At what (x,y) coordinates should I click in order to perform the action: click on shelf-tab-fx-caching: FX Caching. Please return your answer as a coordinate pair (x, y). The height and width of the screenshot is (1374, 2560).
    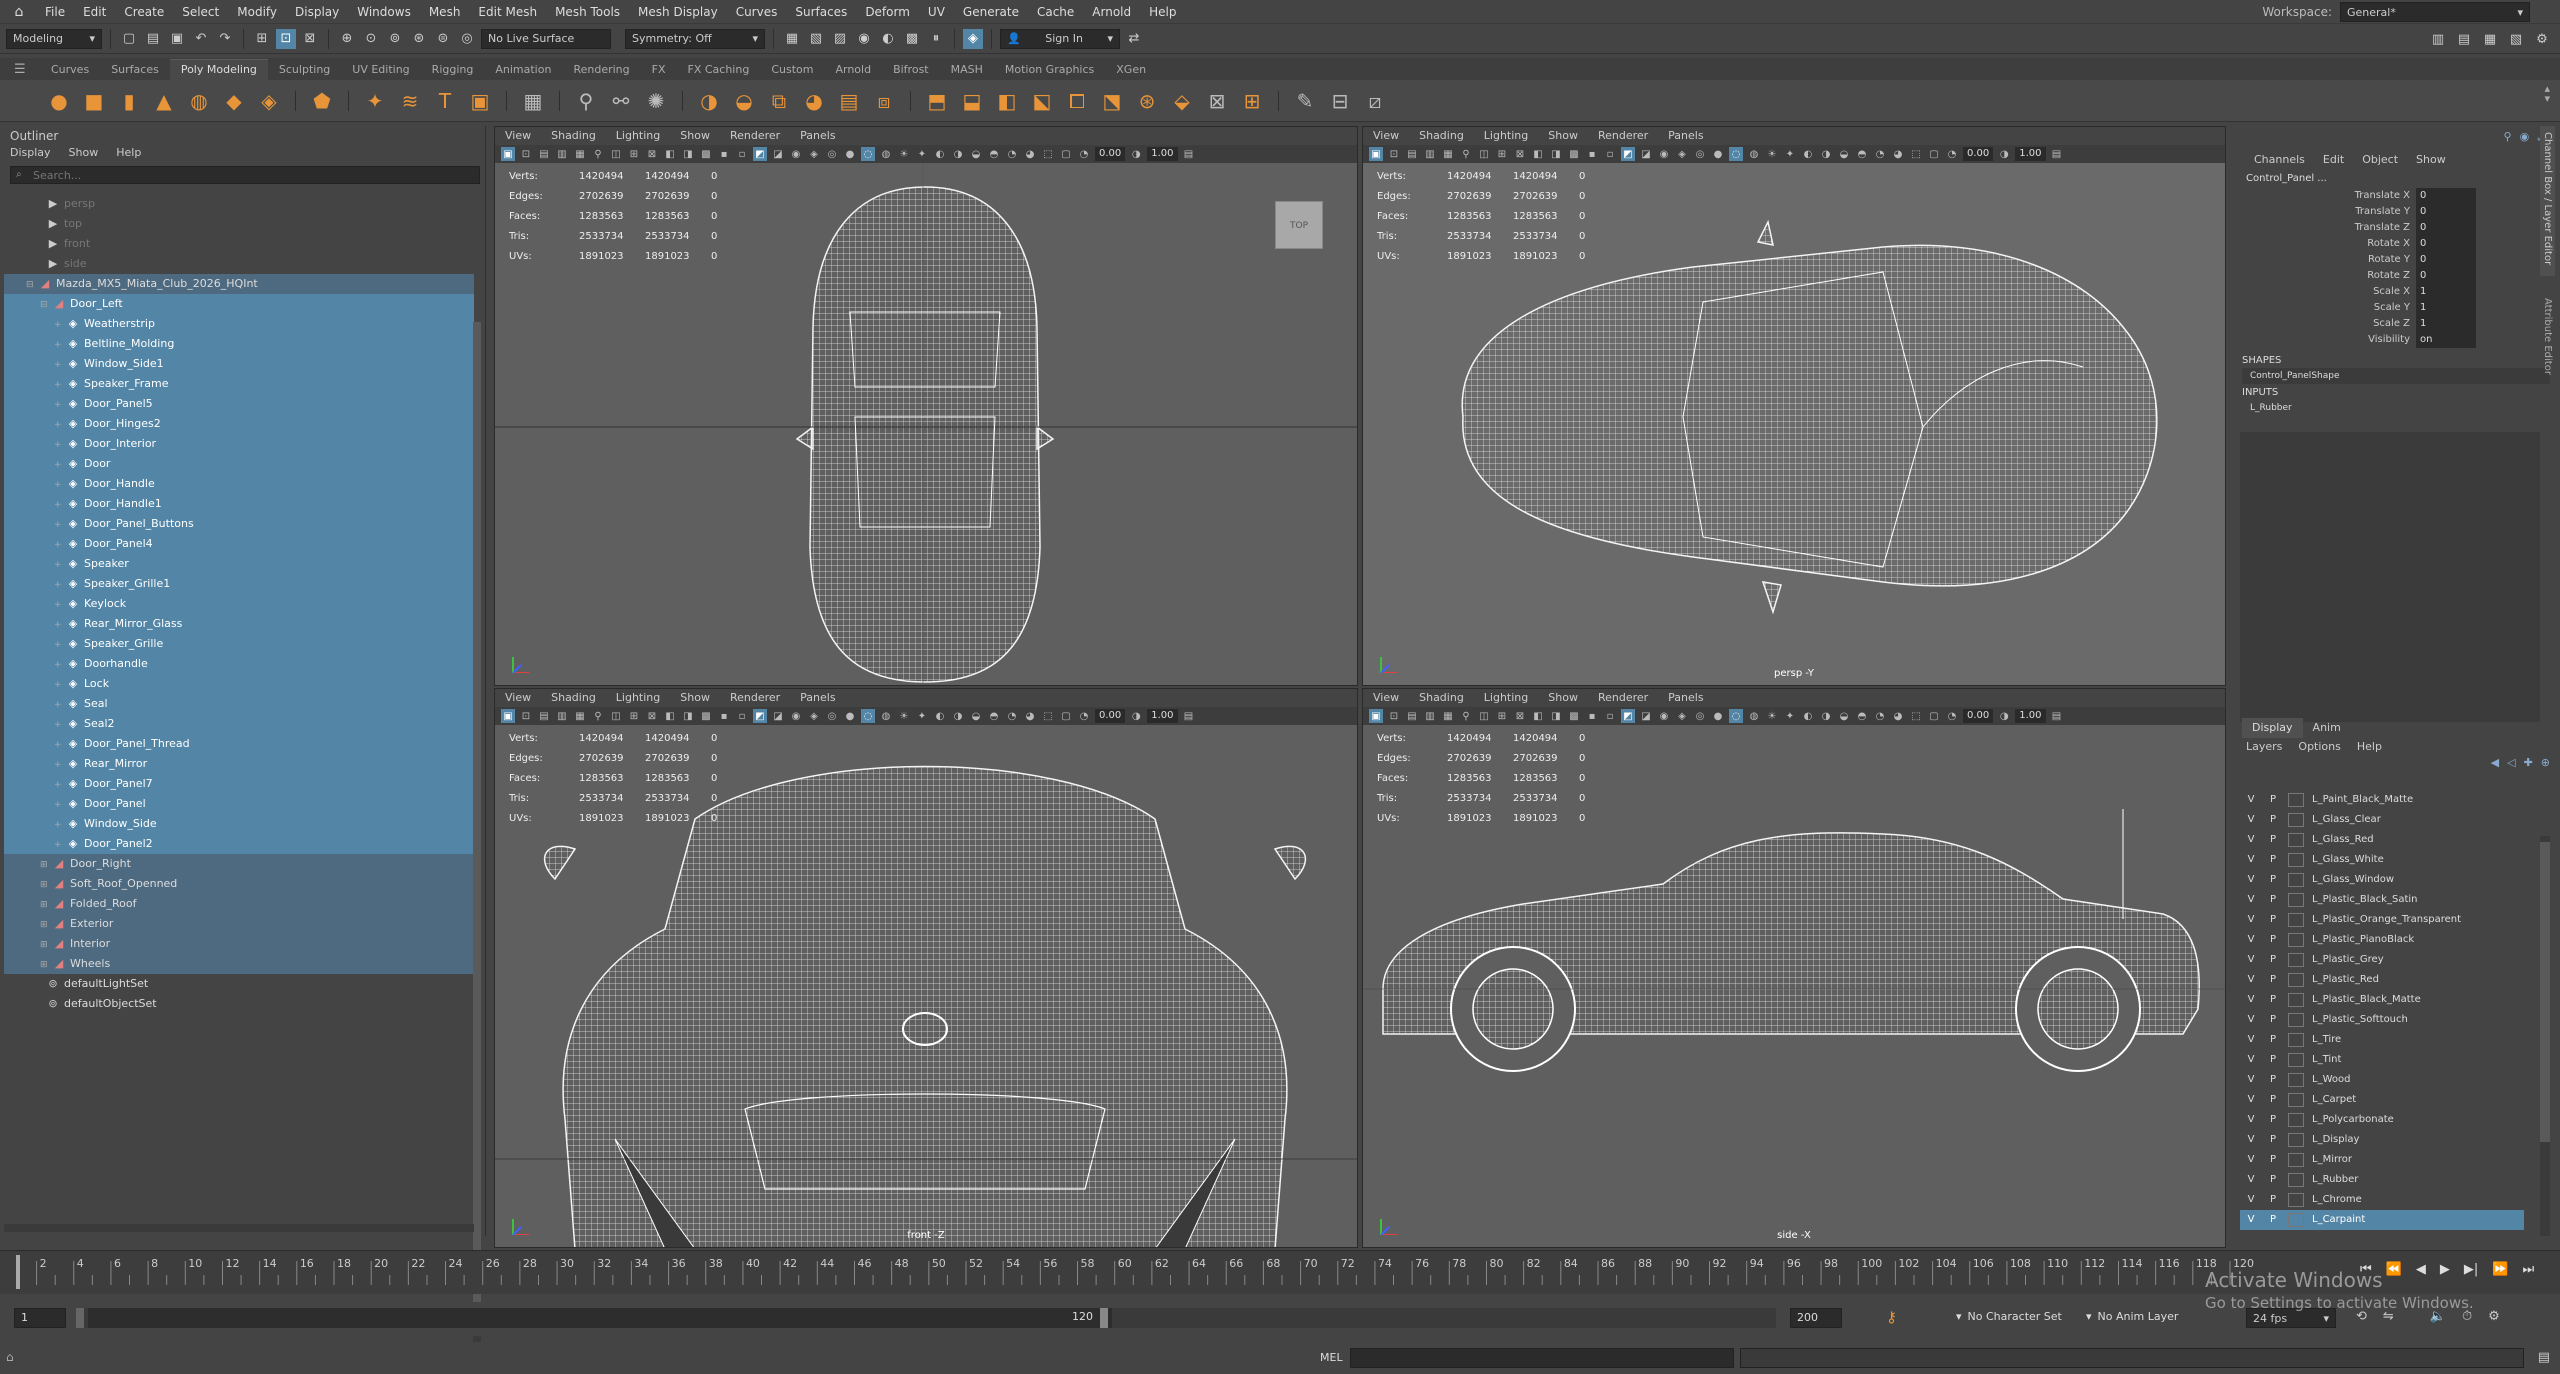
    Looking at the image, I should click on (719, 70).